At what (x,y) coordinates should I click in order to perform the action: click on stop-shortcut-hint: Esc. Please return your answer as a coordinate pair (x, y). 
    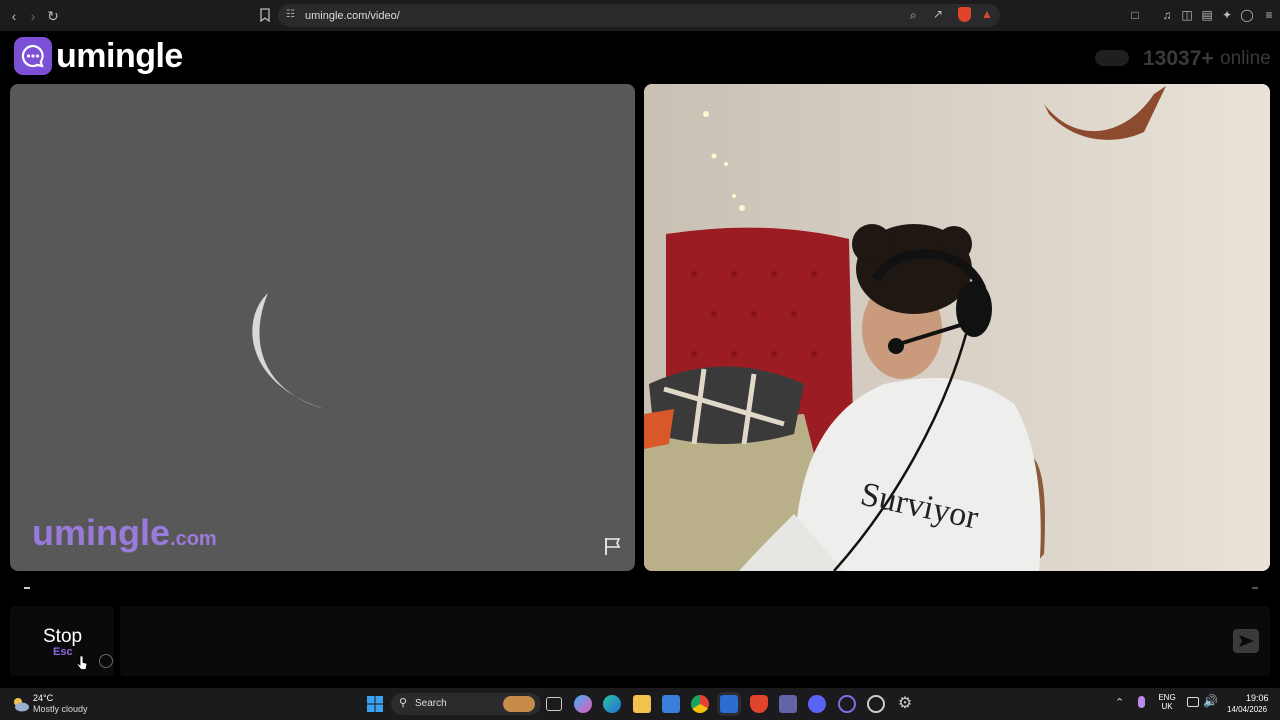
    Looking at the image, I should click on (63, 652).